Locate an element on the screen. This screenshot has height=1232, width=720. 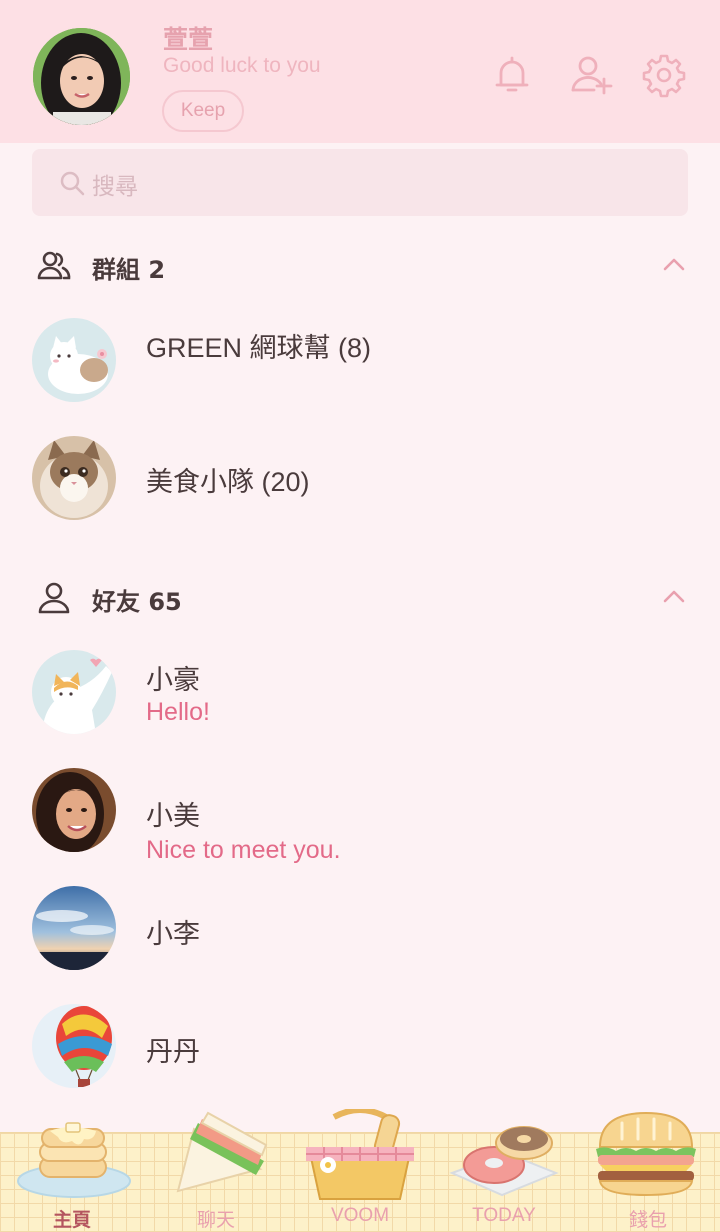
picnic-basket-icon is located at coordinates (360, 1154).